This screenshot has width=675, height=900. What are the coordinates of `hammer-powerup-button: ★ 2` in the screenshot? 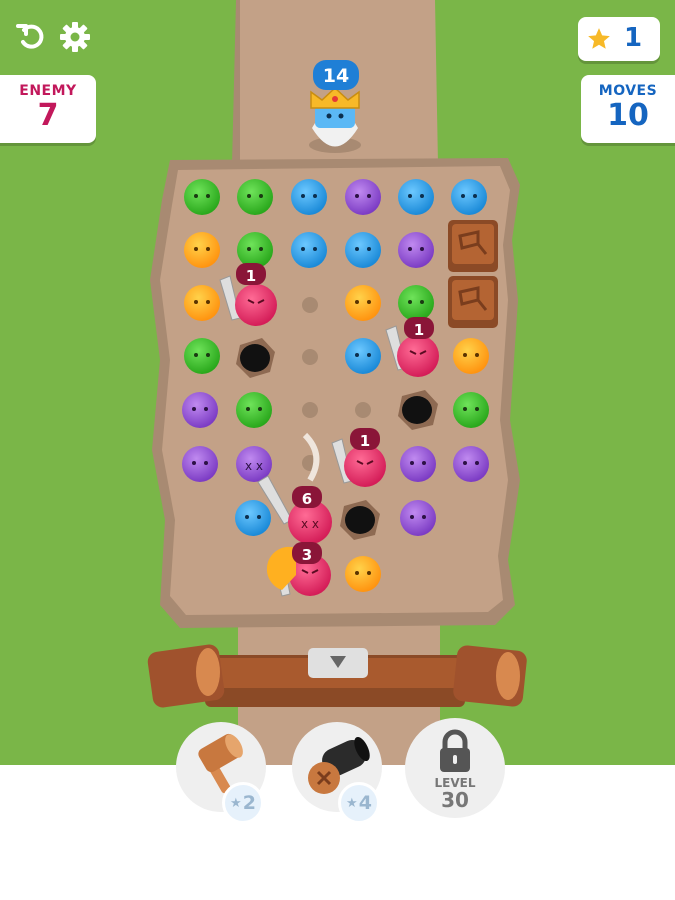 It's located at (221, 773).